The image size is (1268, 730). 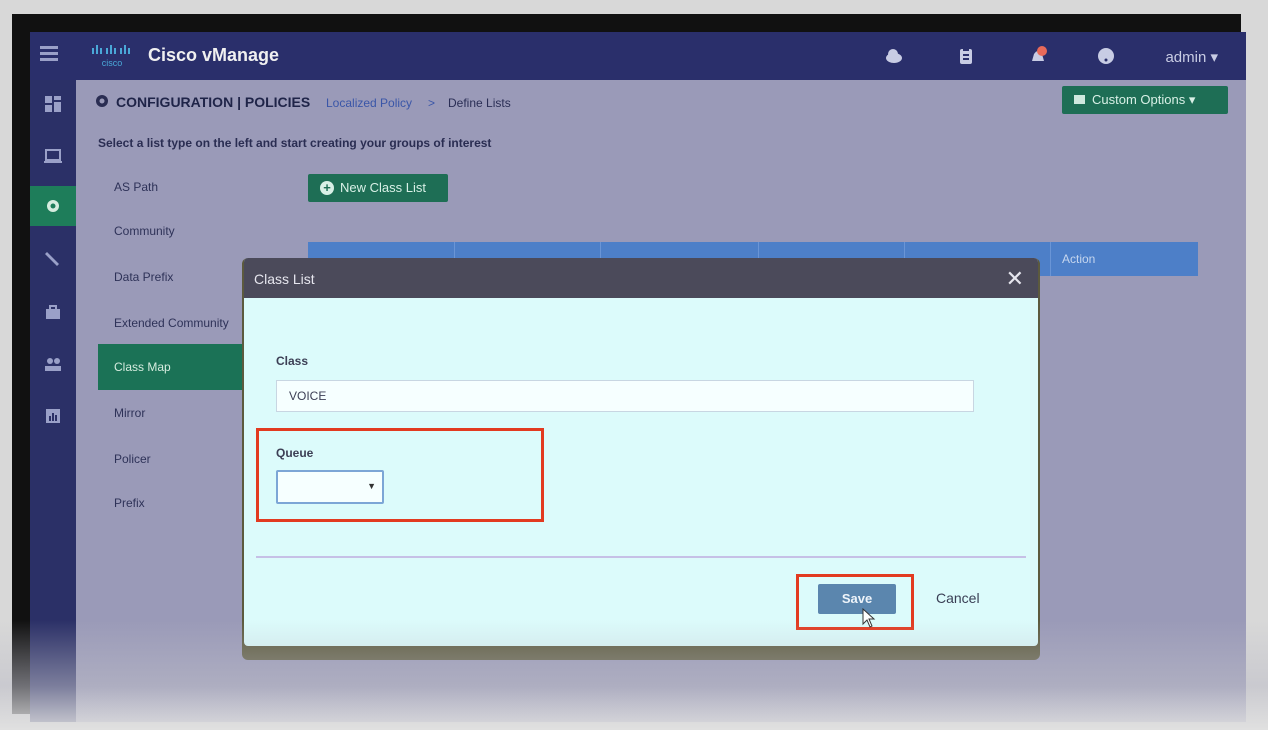 I want to click on list-type-extended-community: Extended Community, so click(x=171, y=323).